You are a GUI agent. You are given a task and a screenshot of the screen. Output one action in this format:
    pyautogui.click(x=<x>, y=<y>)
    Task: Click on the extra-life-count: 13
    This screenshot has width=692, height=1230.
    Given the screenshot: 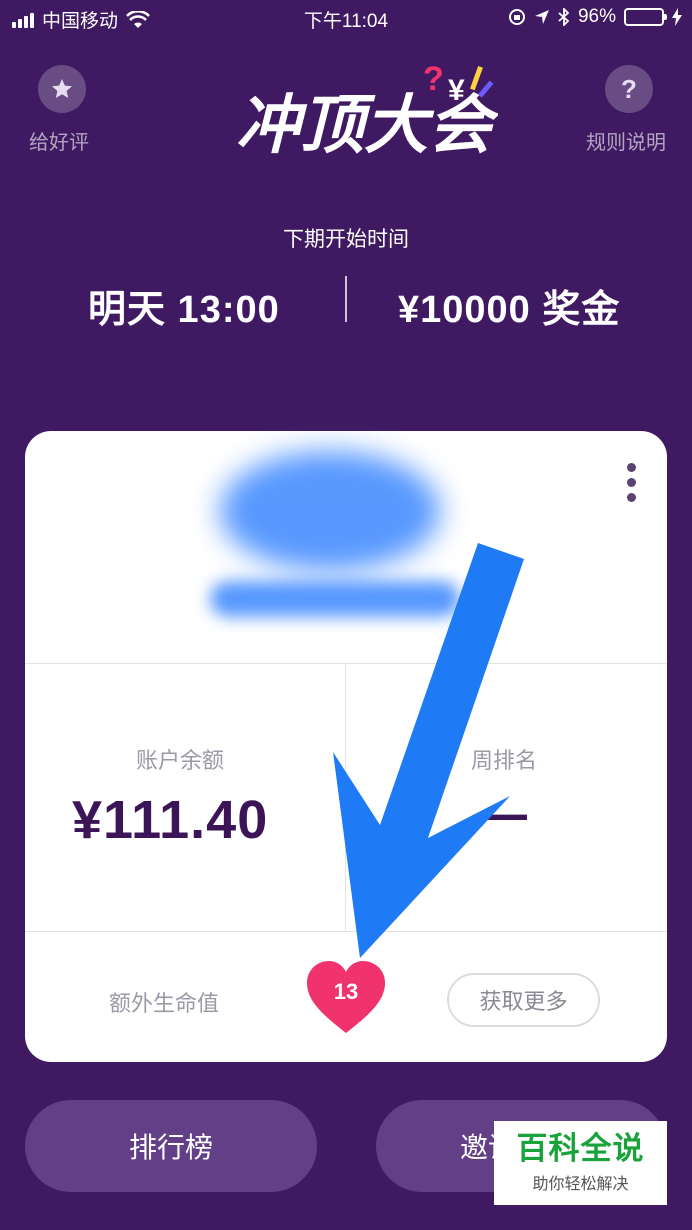 What is the action you would take?
    pyautogui.click(x=346, y=991)
    